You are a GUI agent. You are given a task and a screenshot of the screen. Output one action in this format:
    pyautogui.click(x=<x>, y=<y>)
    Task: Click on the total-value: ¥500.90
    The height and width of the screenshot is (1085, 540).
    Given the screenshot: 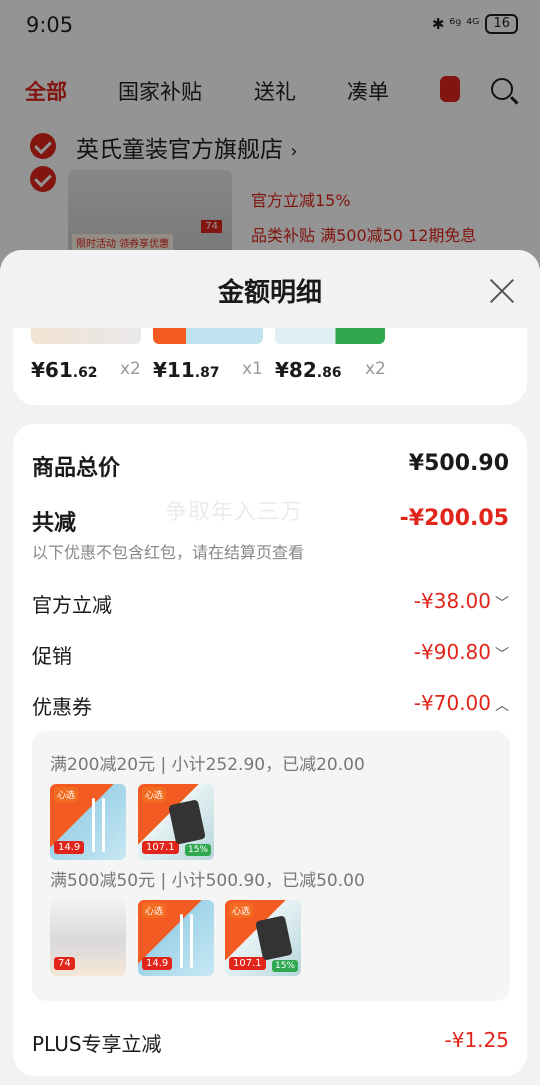 What is the action you would take?
    pyautogui.click(x=458, y=463)
    